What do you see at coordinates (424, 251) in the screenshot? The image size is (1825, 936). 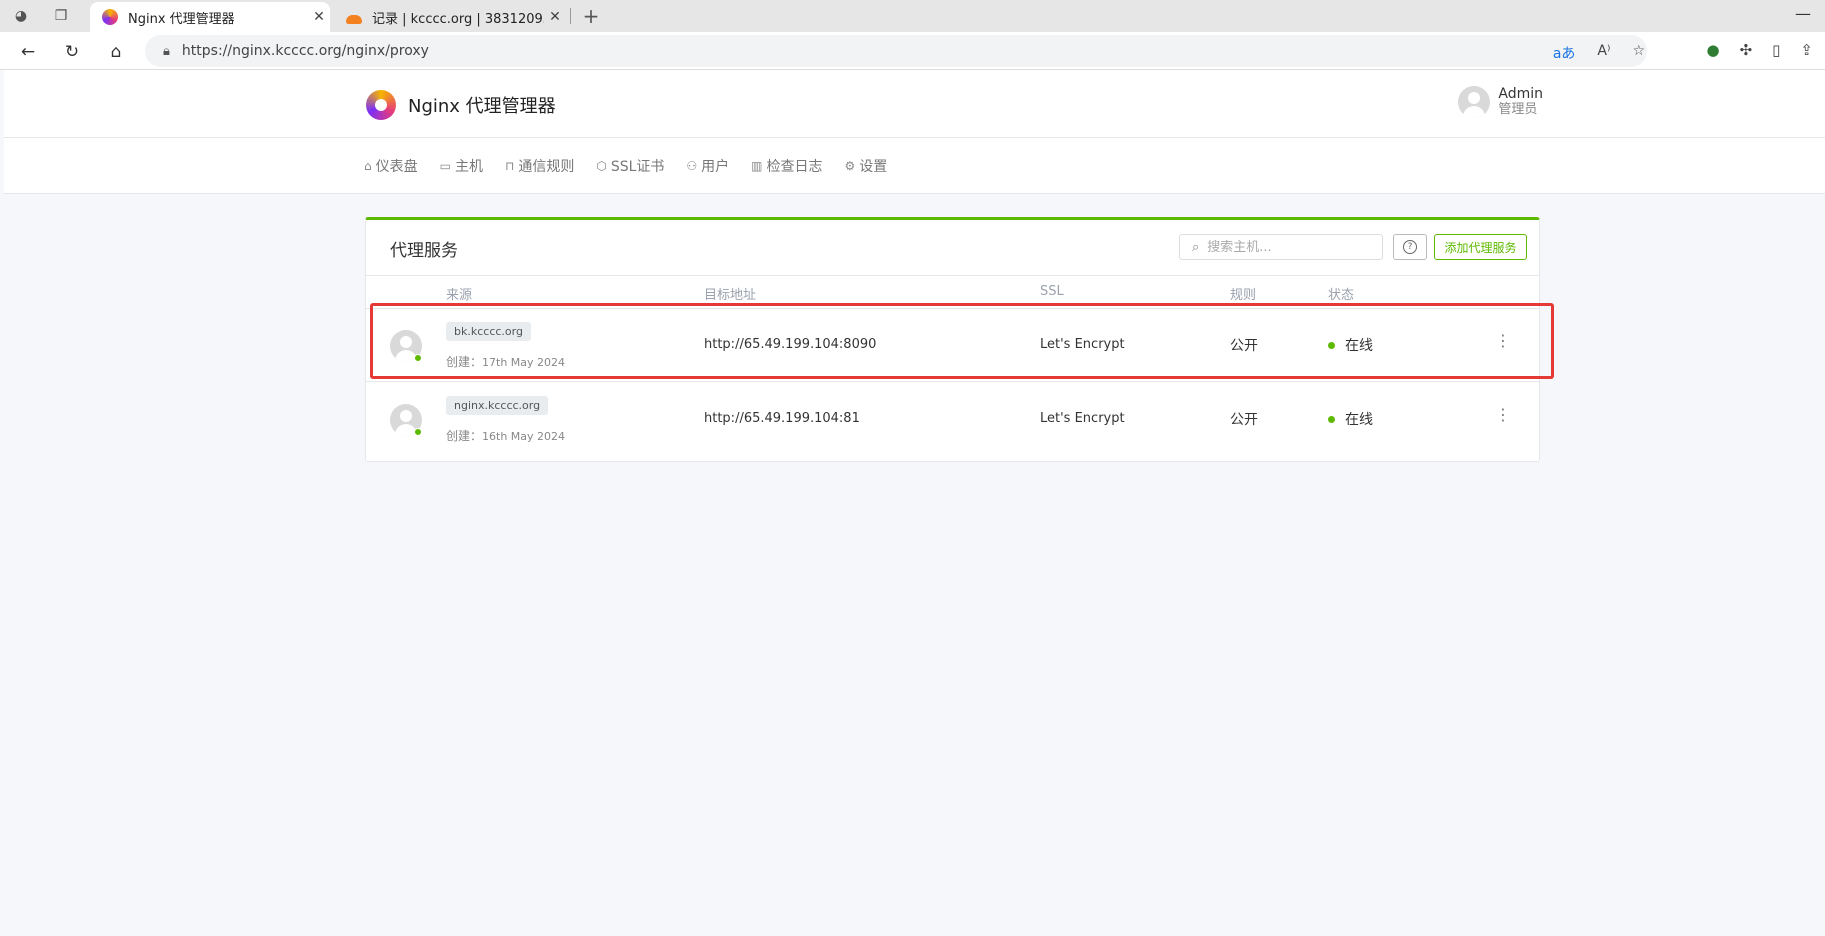 I see `card-title: 代理服务` at bounding box center [424, 251].